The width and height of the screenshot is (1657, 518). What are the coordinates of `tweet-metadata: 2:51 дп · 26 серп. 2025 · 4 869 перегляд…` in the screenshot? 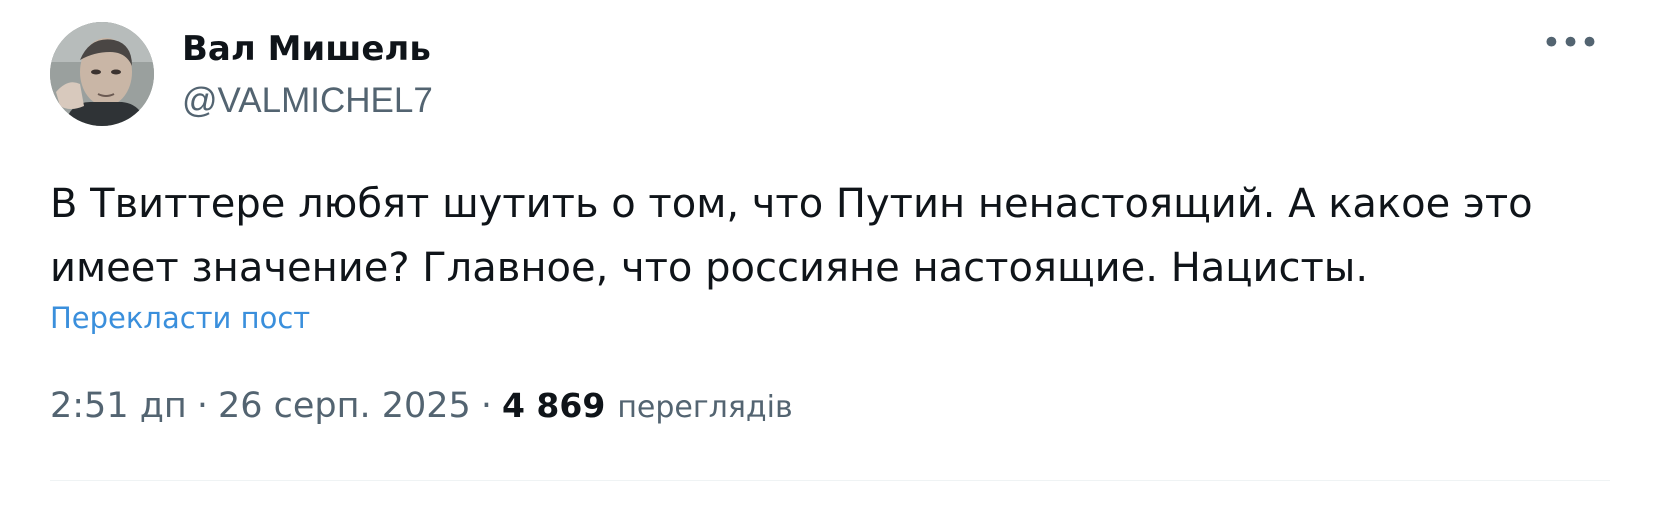 It's located at (421, 410).